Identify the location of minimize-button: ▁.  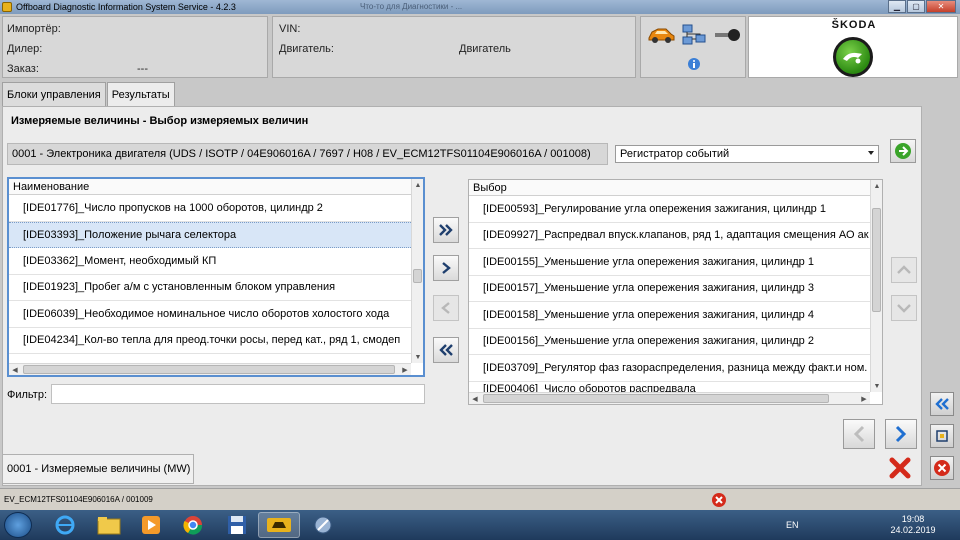
(897, 6).